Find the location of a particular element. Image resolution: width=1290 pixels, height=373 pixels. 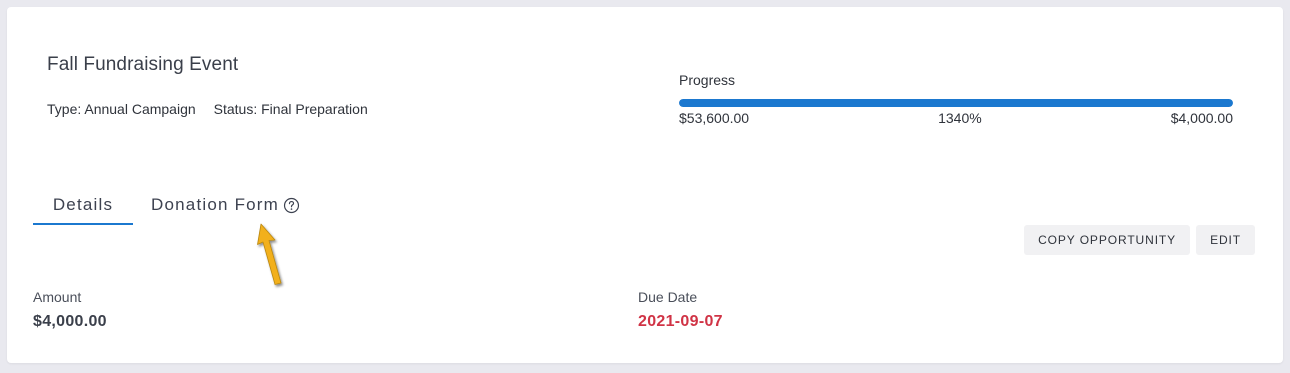

help-circle-icon is located at coordinates (291, 205).